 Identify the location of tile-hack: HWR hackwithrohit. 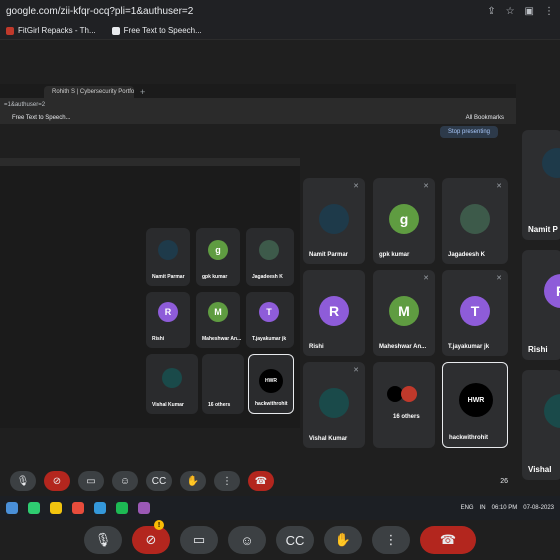
(475, 405).